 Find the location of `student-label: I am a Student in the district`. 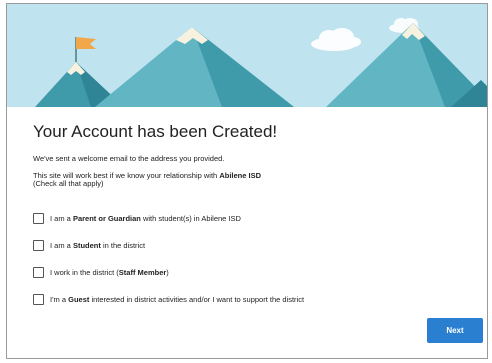

student-label: I am a Student in the district is located at coordinates (97, 245).